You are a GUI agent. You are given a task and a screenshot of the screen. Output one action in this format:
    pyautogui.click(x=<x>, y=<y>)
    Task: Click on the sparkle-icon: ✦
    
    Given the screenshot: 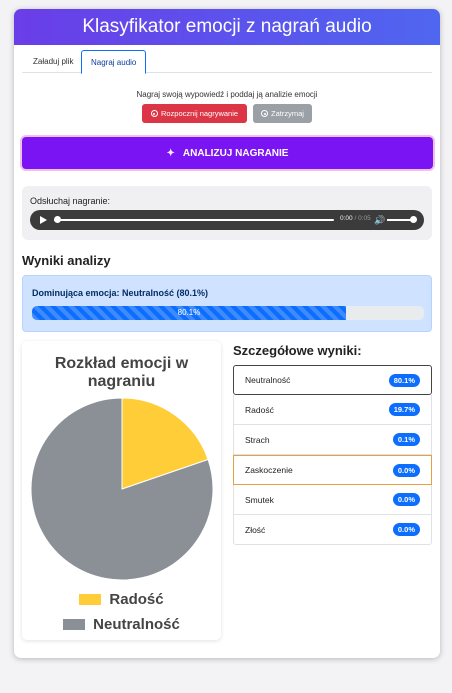 What is the action you would take?
    pyautogui.click(x=170, y=153)
    